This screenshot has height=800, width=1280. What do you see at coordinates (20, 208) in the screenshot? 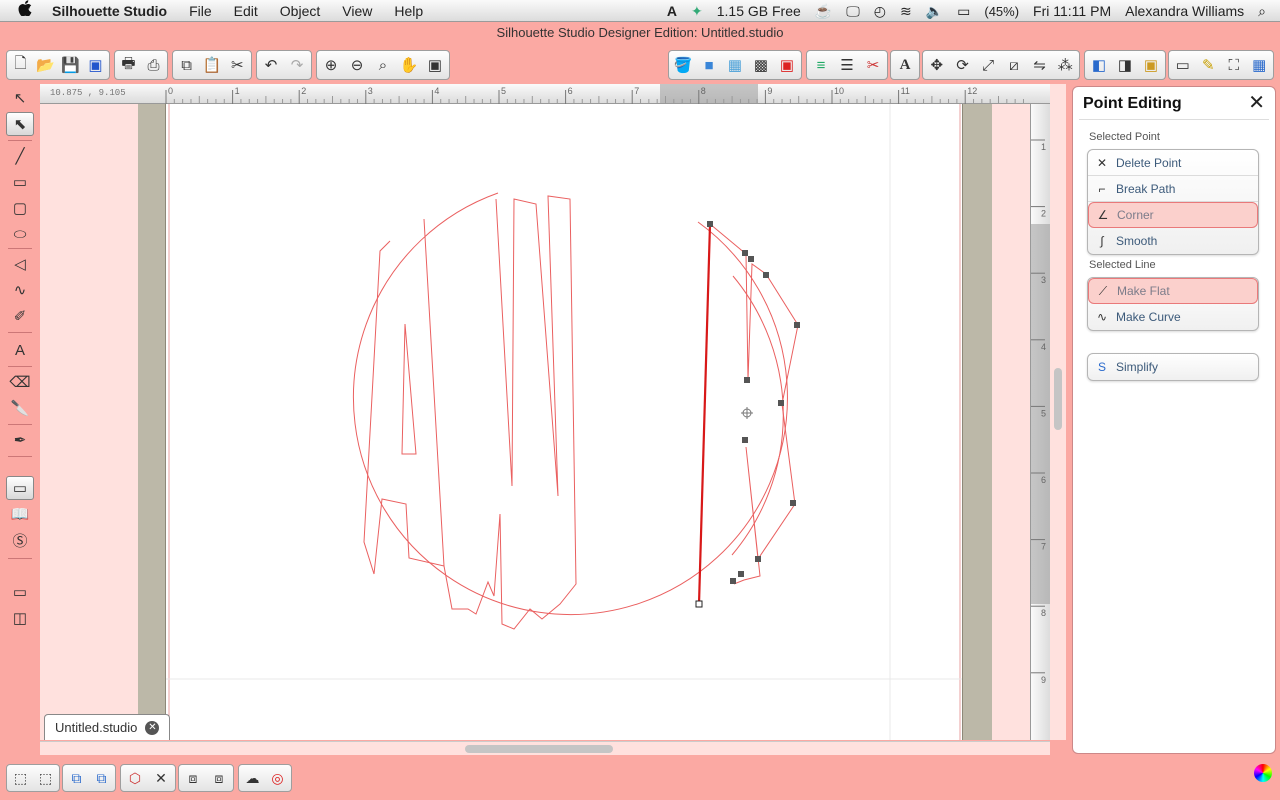
I see `rounded-rect-tool-icon: ▢` at bounding box center [20, 208].